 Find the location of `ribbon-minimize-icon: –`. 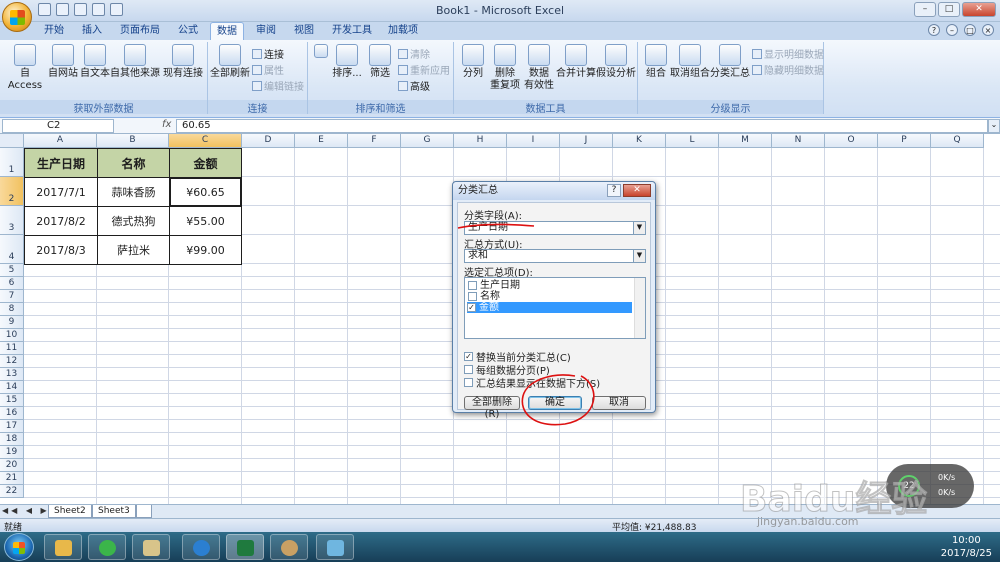

ribbon-minimize-icon: – is located at coordinates (952, 30).